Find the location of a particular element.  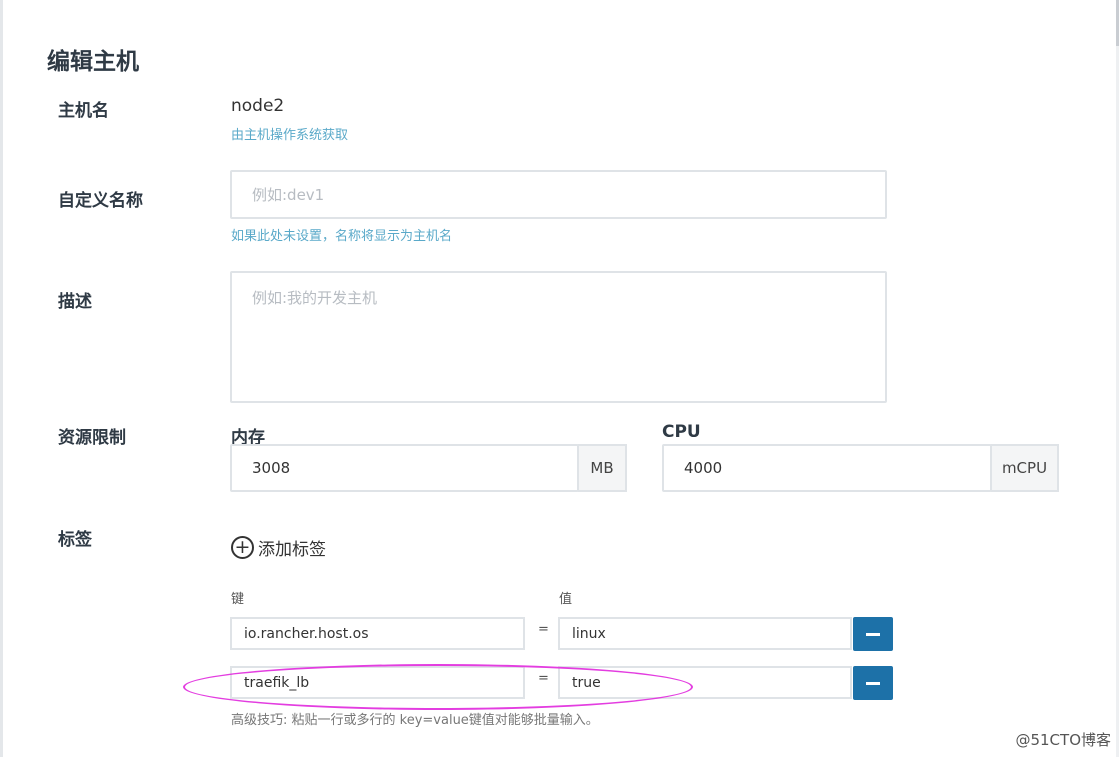

left-edge-rail is located at coordinates (1, 378).